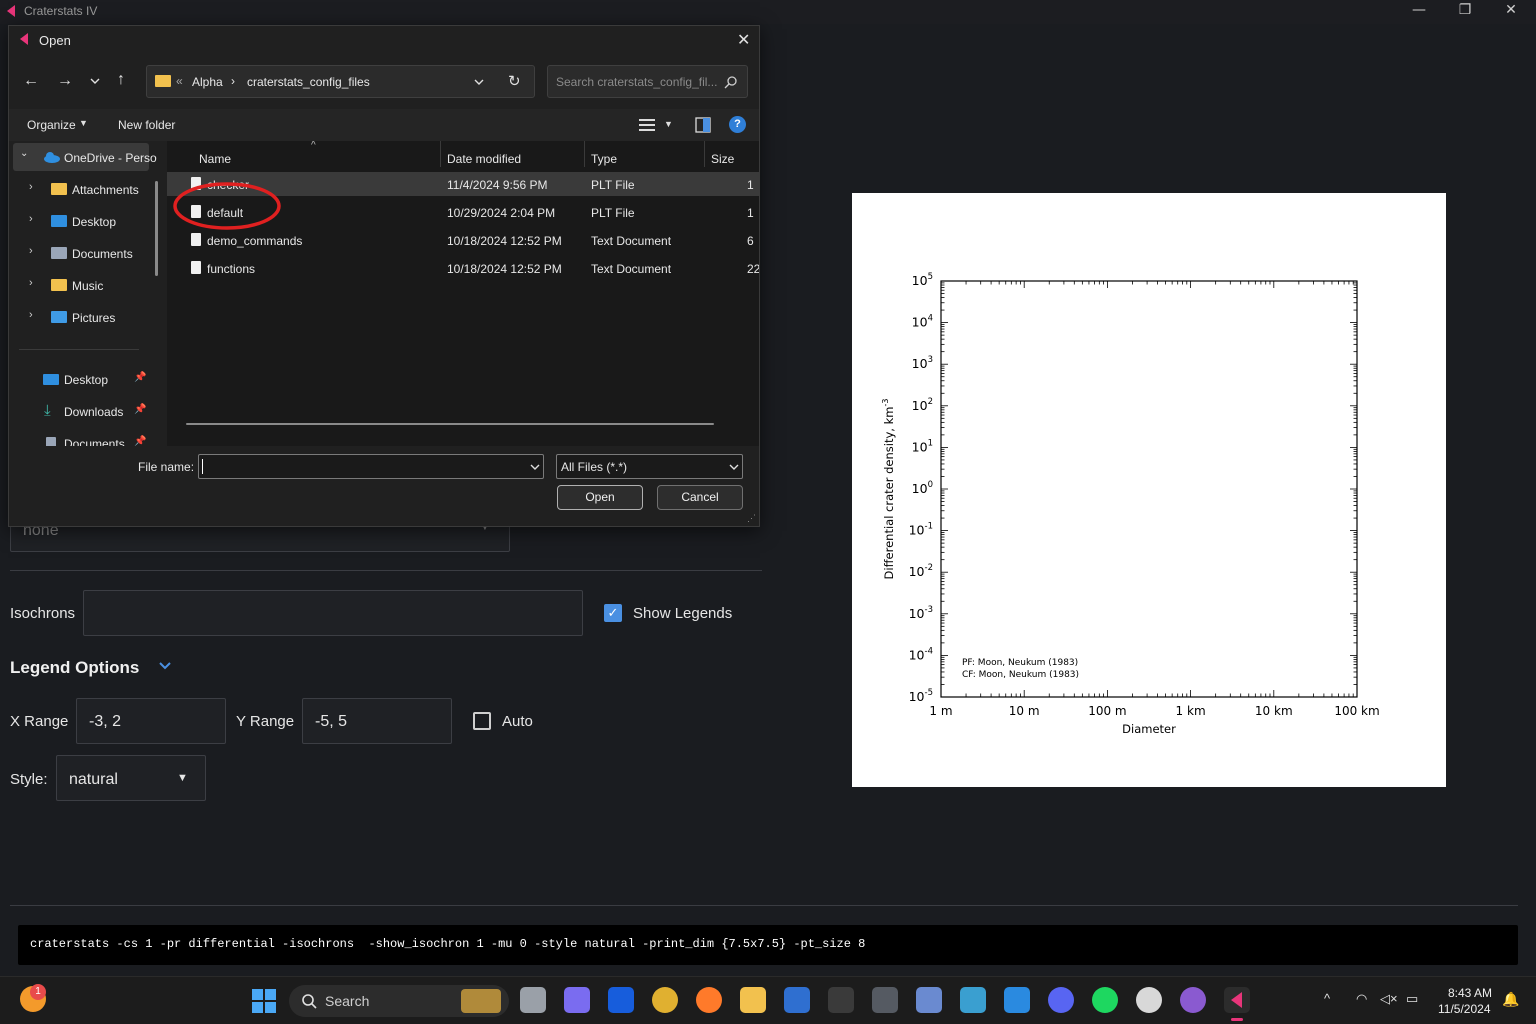 This screenshot has width=1536, height=1024. Describe the element at coordinates (577, 1000) in the screenshot. I see `copilot-icon` at that location.